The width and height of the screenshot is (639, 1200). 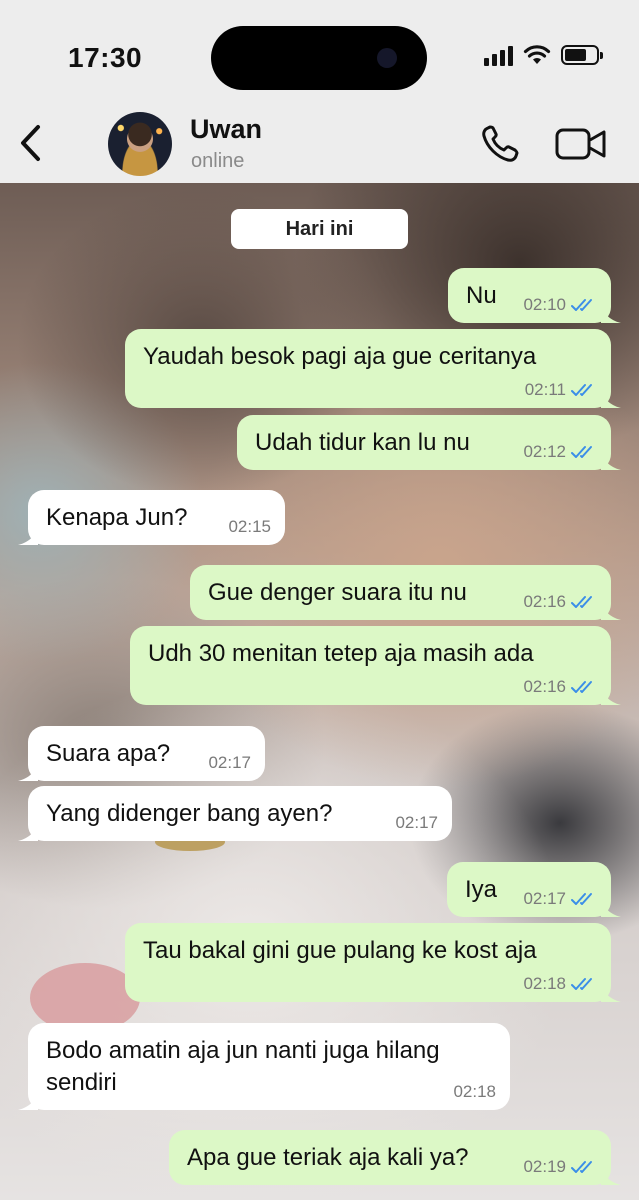 I want to click on incoming-message-bubble: Suara apa? 02:17, so click(x=141, y=753).